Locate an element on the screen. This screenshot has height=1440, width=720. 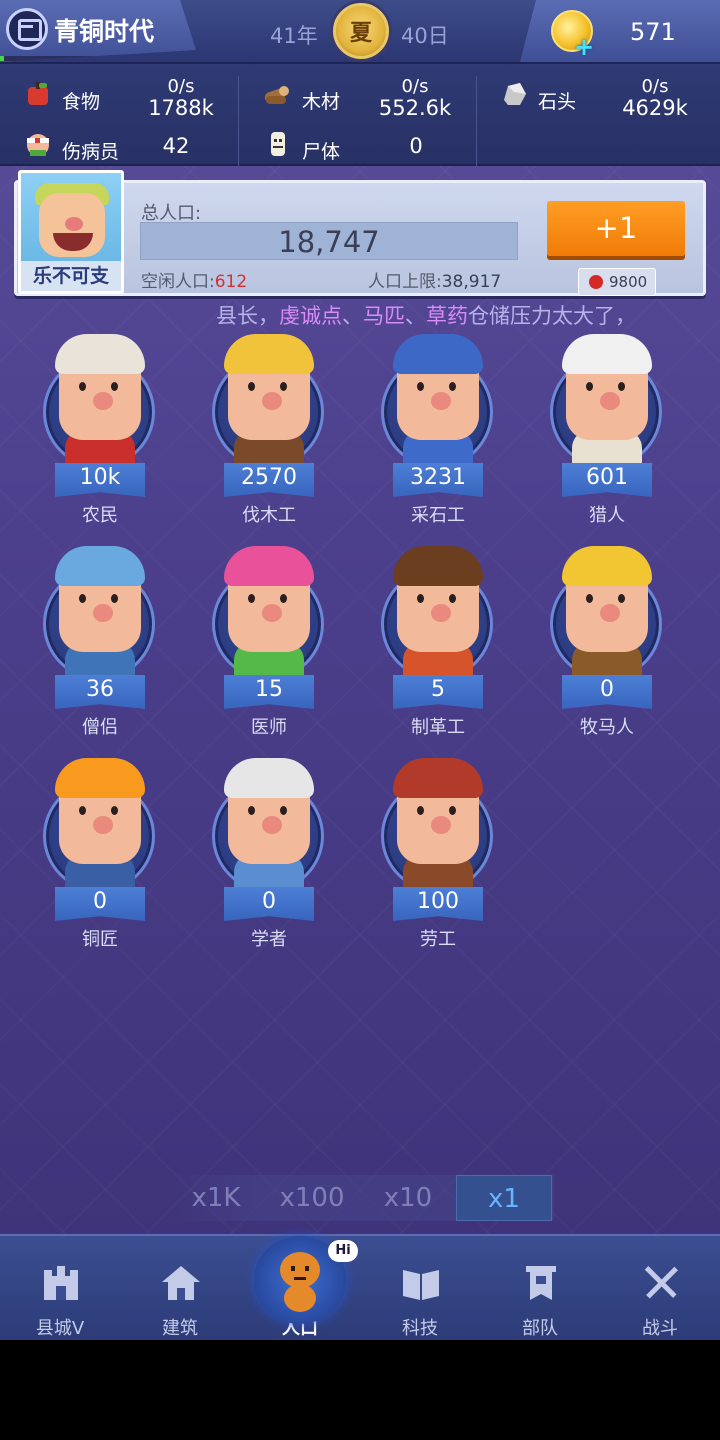
crossed-swords-icon is located at coordinates (661, 1282).